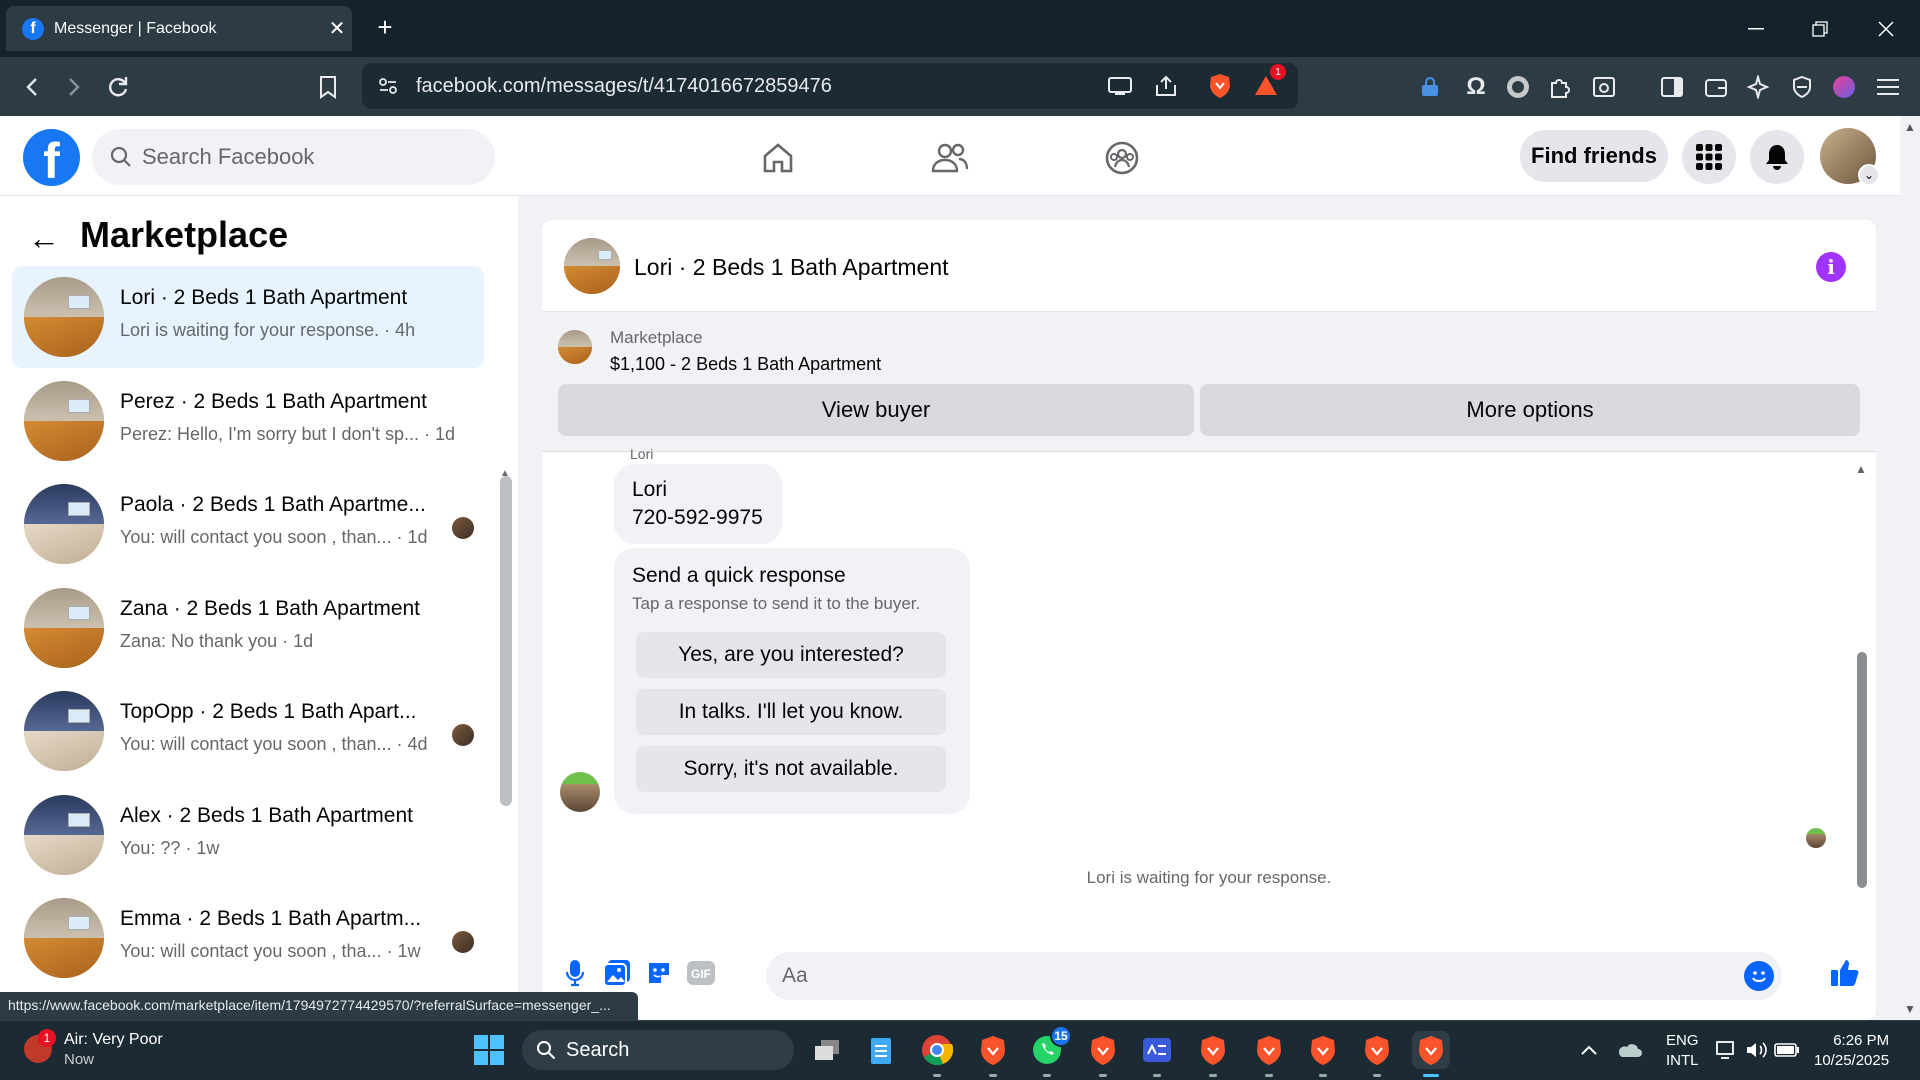 This screenshot has width=1920, height=1080. I want to click on scroll-up-arrow-icon: ▲, so click(1861, 469).